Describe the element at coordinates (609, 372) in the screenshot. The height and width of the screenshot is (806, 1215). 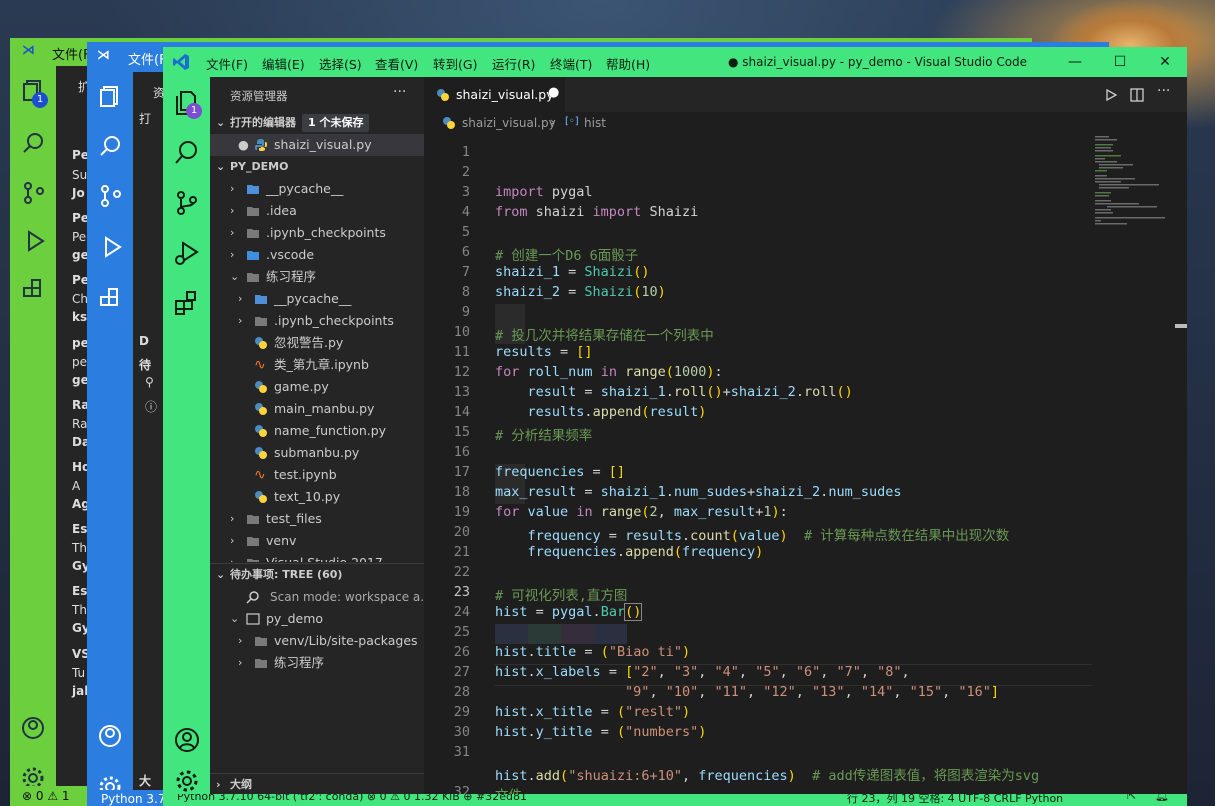
I see `code-line: for roll_num in range(1000):` at that location.